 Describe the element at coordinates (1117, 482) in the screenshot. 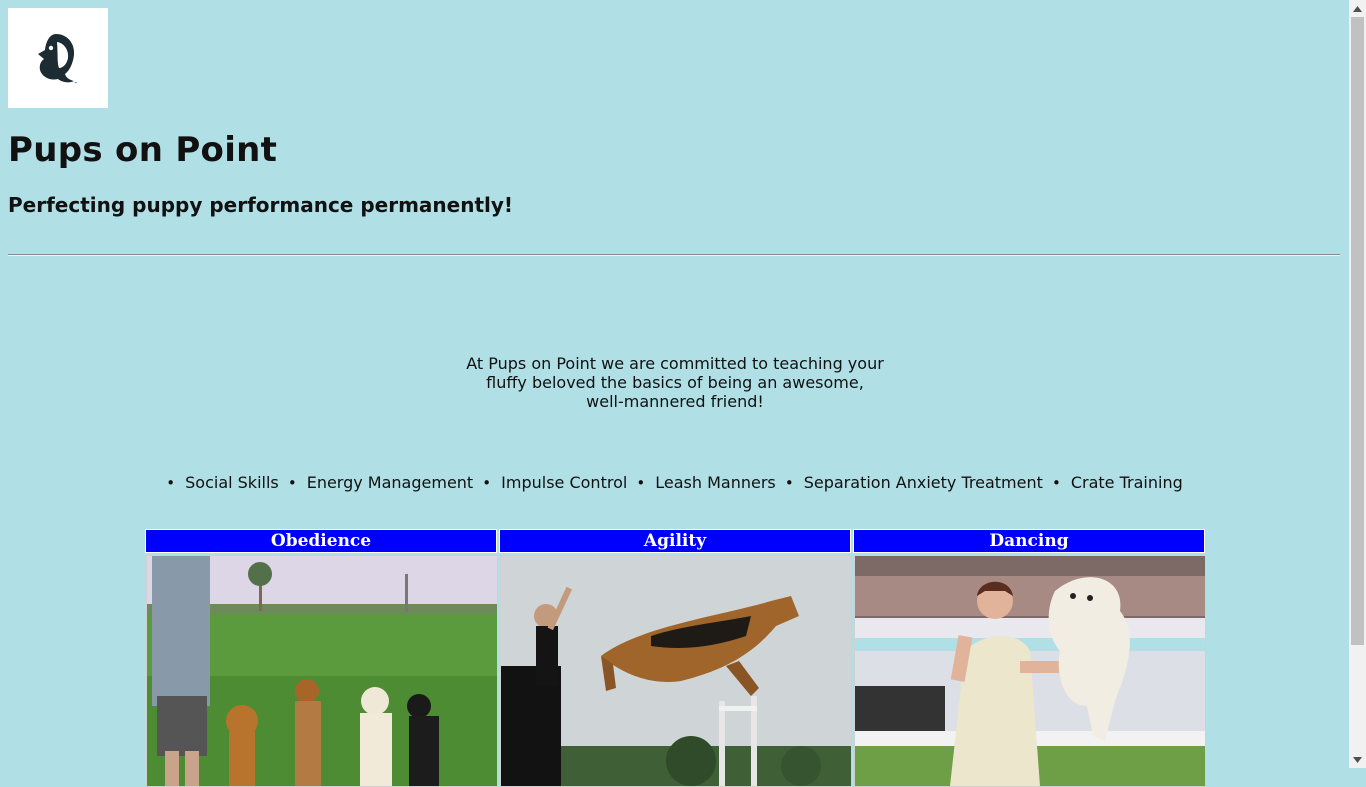

I see `skill-item: Crate Training` at that location.